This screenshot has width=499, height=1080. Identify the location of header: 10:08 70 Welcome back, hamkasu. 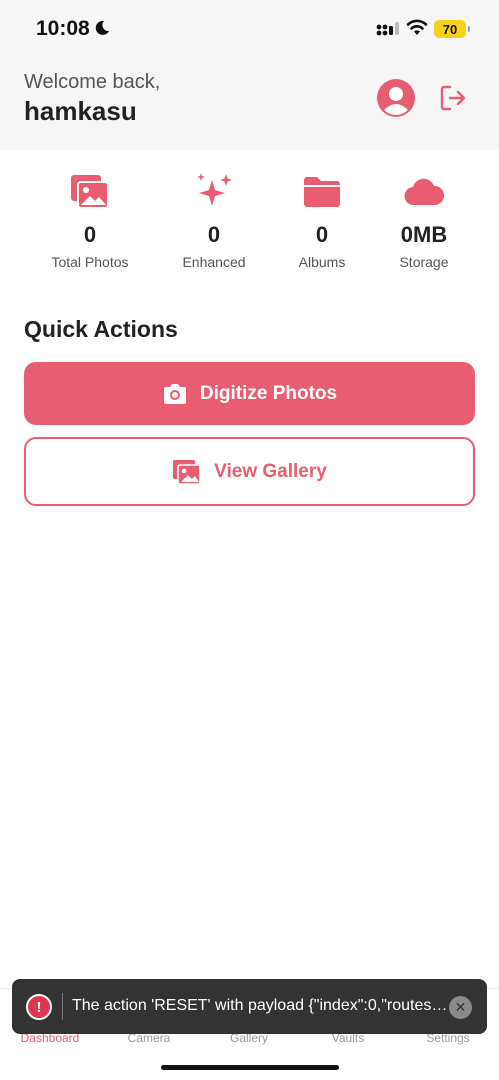
(249, 75).